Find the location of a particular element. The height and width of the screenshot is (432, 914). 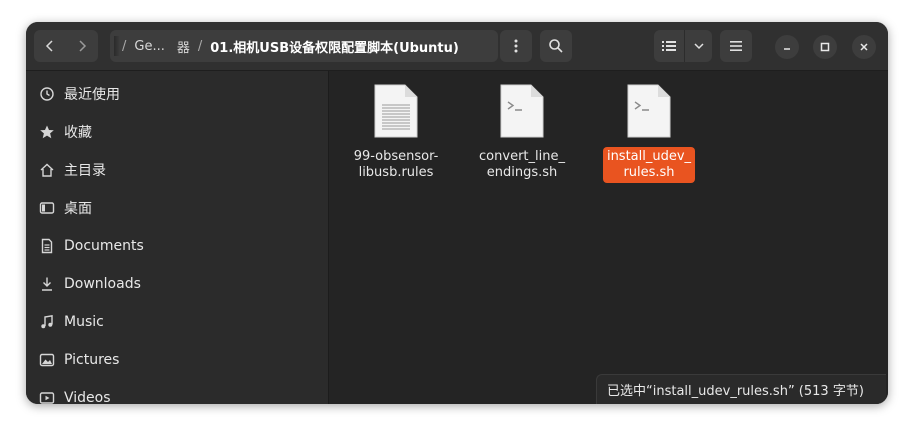

view-options-dropdown is located at coordinates (698, 46).